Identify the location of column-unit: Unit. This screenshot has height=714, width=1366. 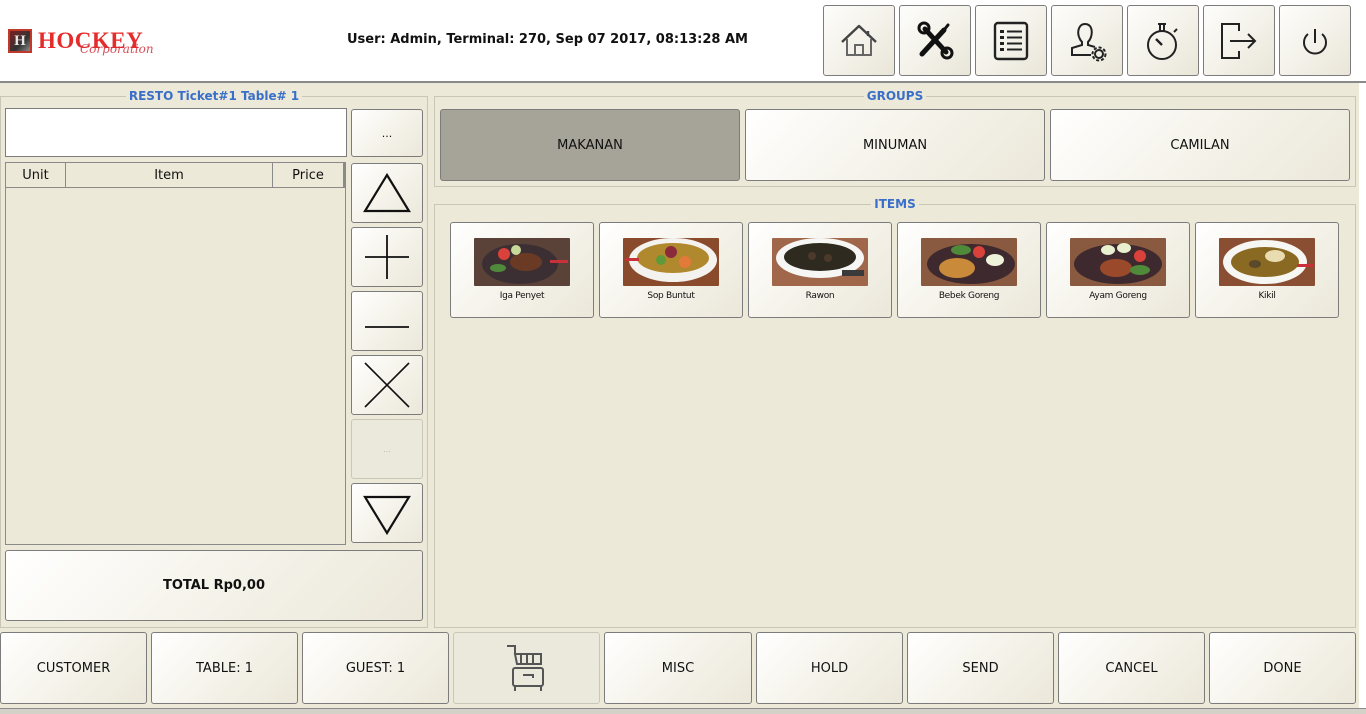
(36, 175).